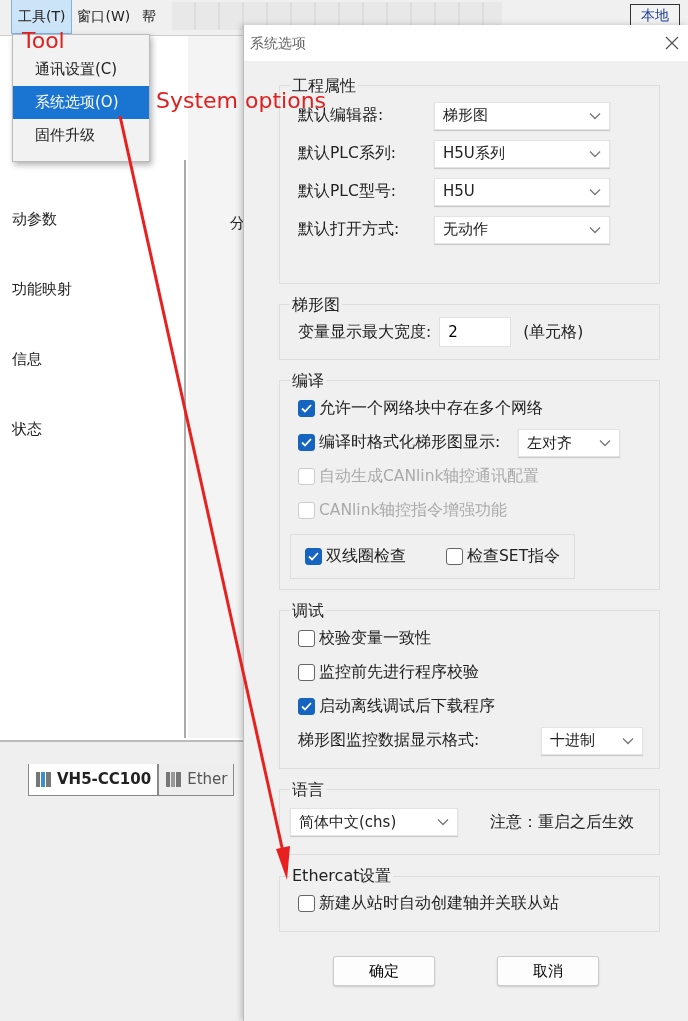 The width and height of the screenshot is (688, 1021). I want to click on field-label: 梯形图监控数据显示格式:, so click(389, 740).